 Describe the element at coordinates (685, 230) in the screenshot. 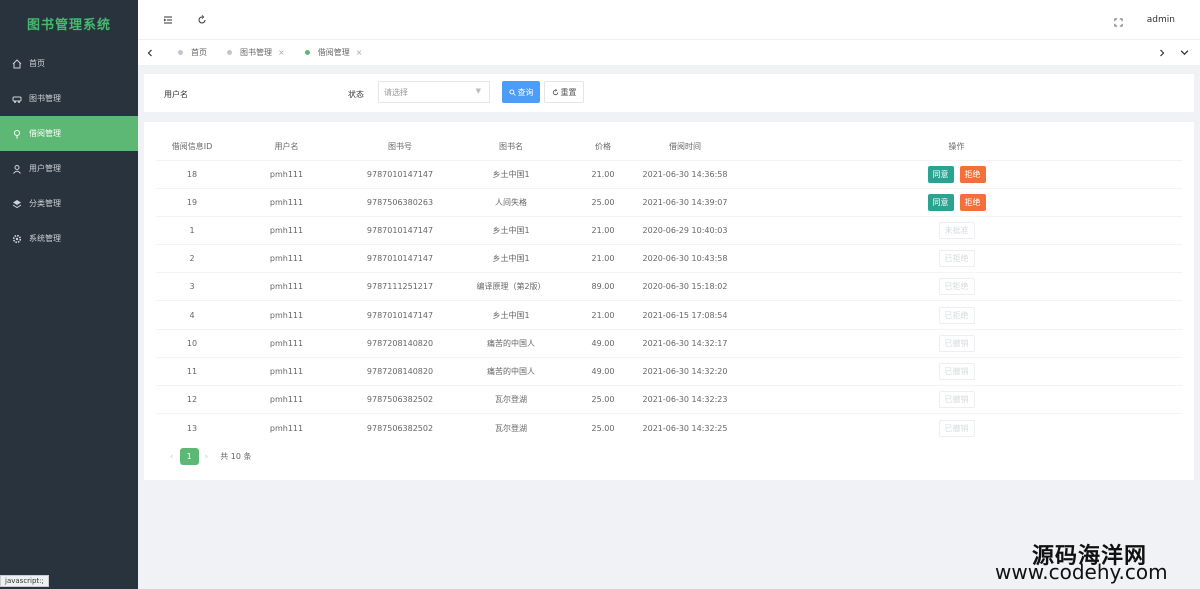

I see `cell-time: 2020-06-29 10:40:03` at that location.